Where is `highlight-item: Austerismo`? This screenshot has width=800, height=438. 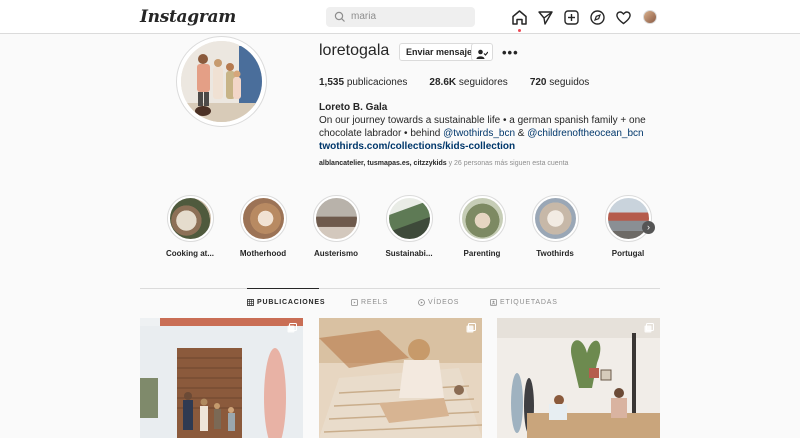
highlight-item: Austerismo is located at coordinates (336, 226).